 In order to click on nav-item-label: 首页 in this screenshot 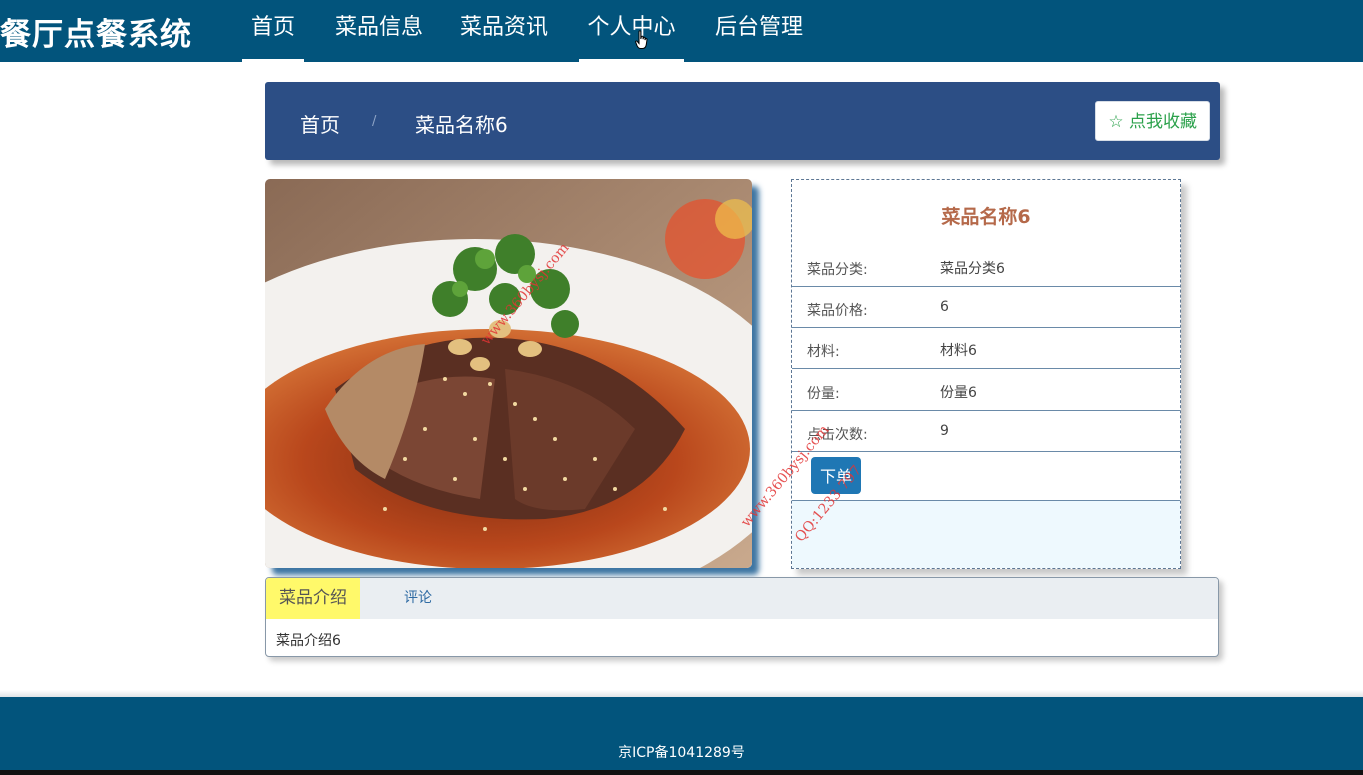, I will do `click(272, 27)`.